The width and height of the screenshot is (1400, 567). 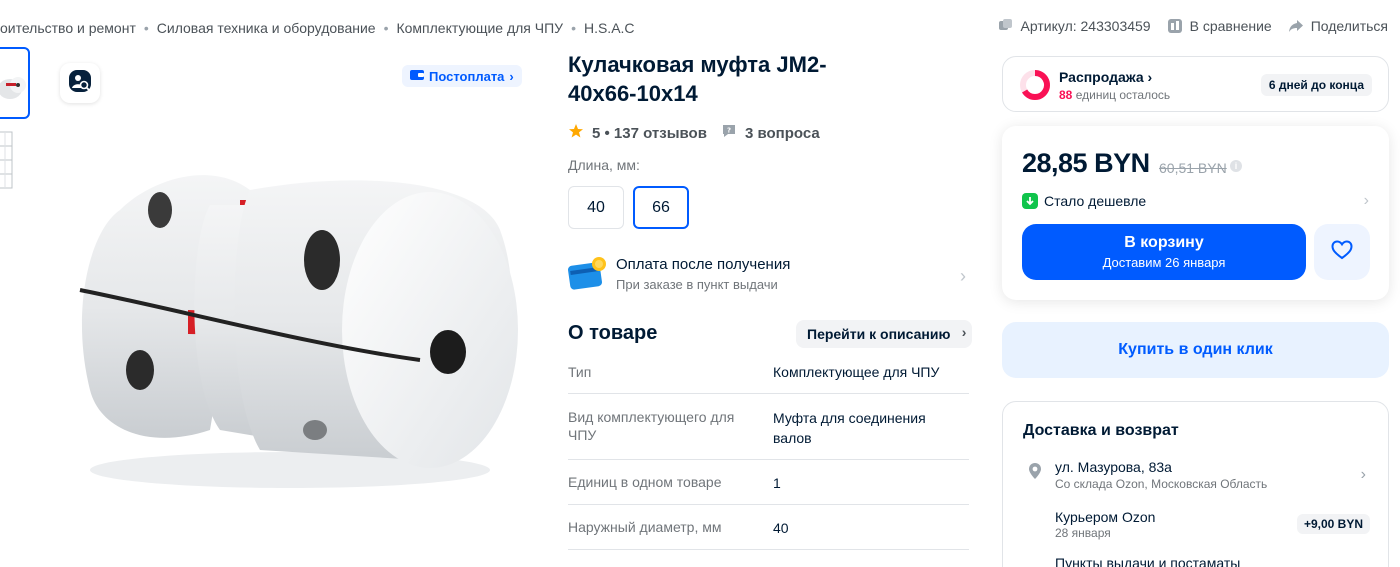 What do you see at coordinates (649, 133) in the screenshot?
I see `rating-reviews-link: 5 • 137 отзывов` at bounding box center [649, 133].